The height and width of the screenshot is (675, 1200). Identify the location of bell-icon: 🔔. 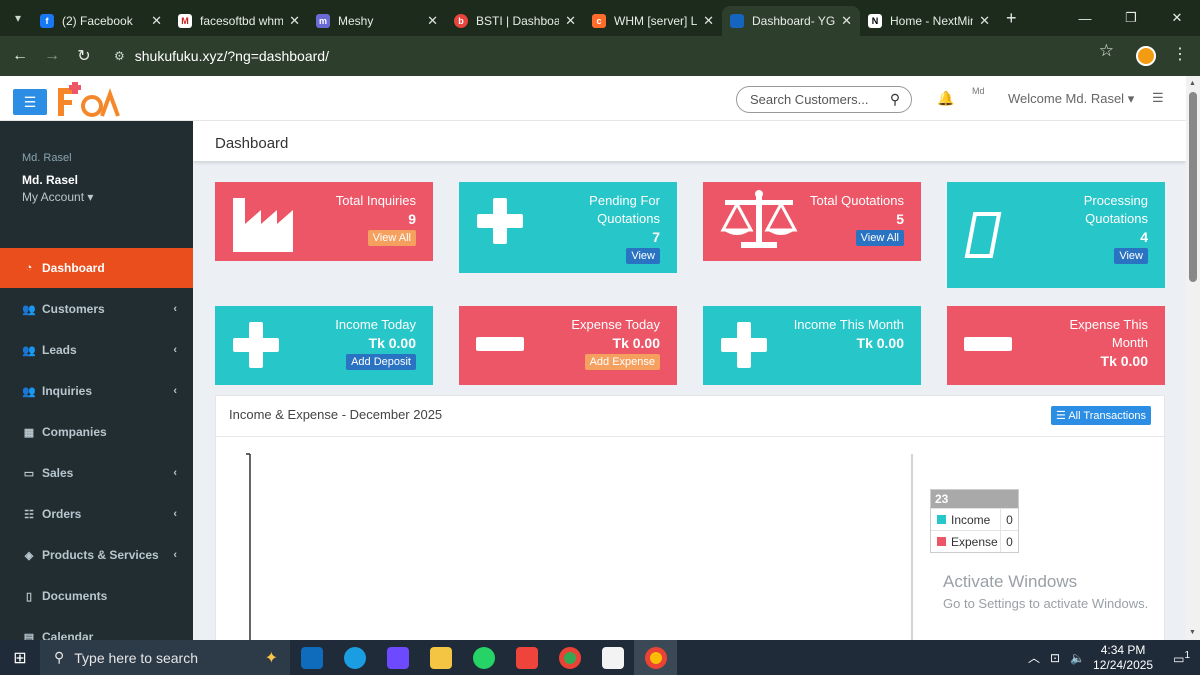
(945, 98).